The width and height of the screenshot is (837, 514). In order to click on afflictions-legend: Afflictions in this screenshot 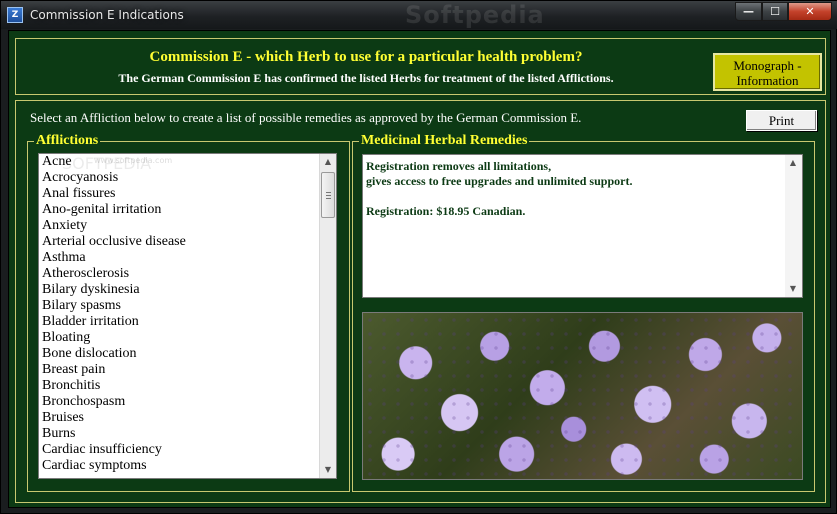, I will do `click(67, 141)`.